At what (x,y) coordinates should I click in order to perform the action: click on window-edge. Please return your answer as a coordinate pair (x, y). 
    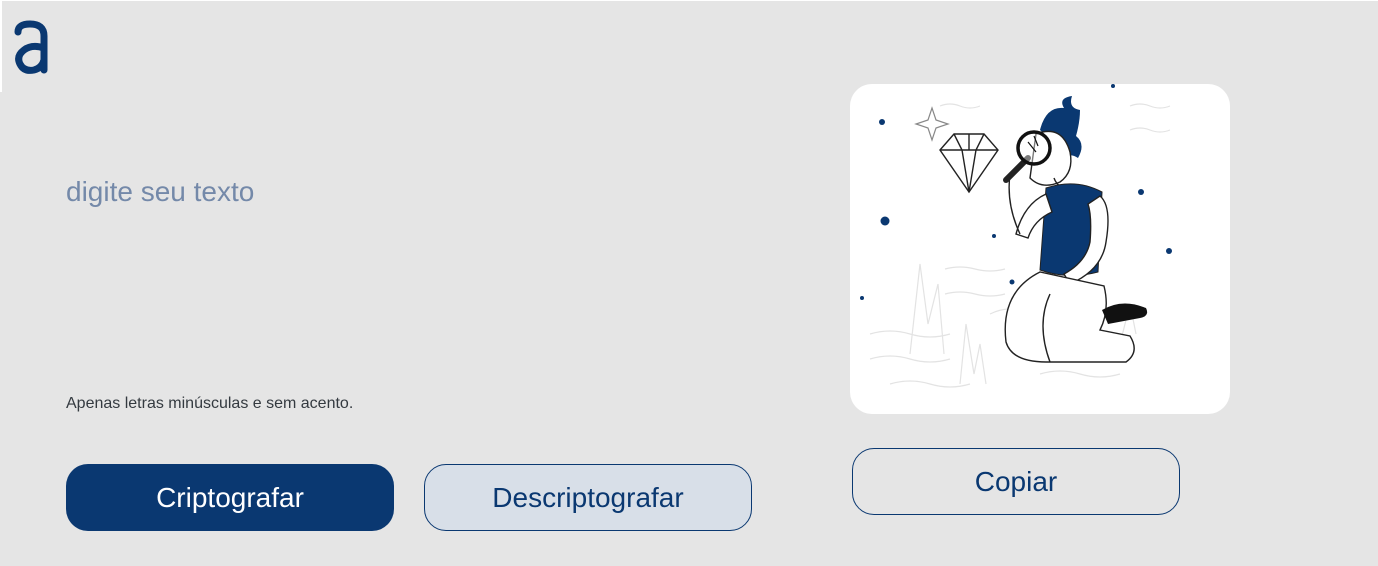
    Looking at the image, I should click on (1, 46).